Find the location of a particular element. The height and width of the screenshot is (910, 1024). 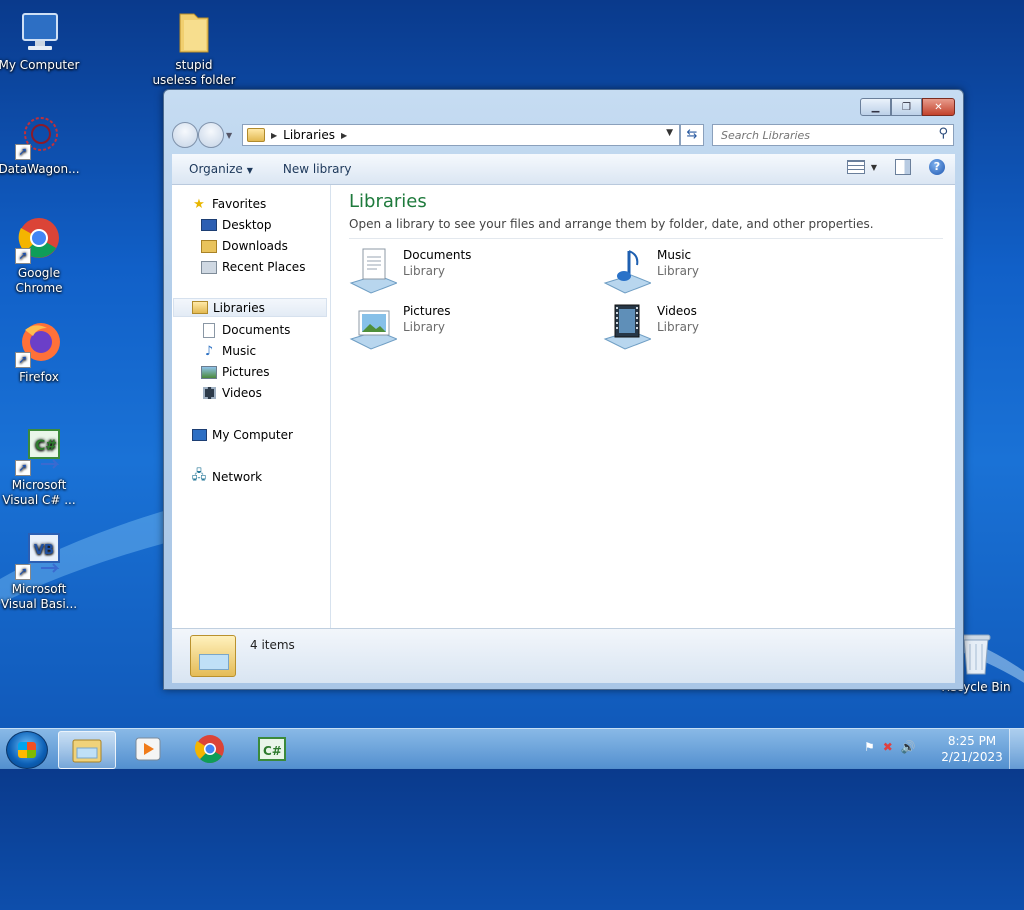

command-bar-right: ▼ ? is located at coordinates (895, 167).